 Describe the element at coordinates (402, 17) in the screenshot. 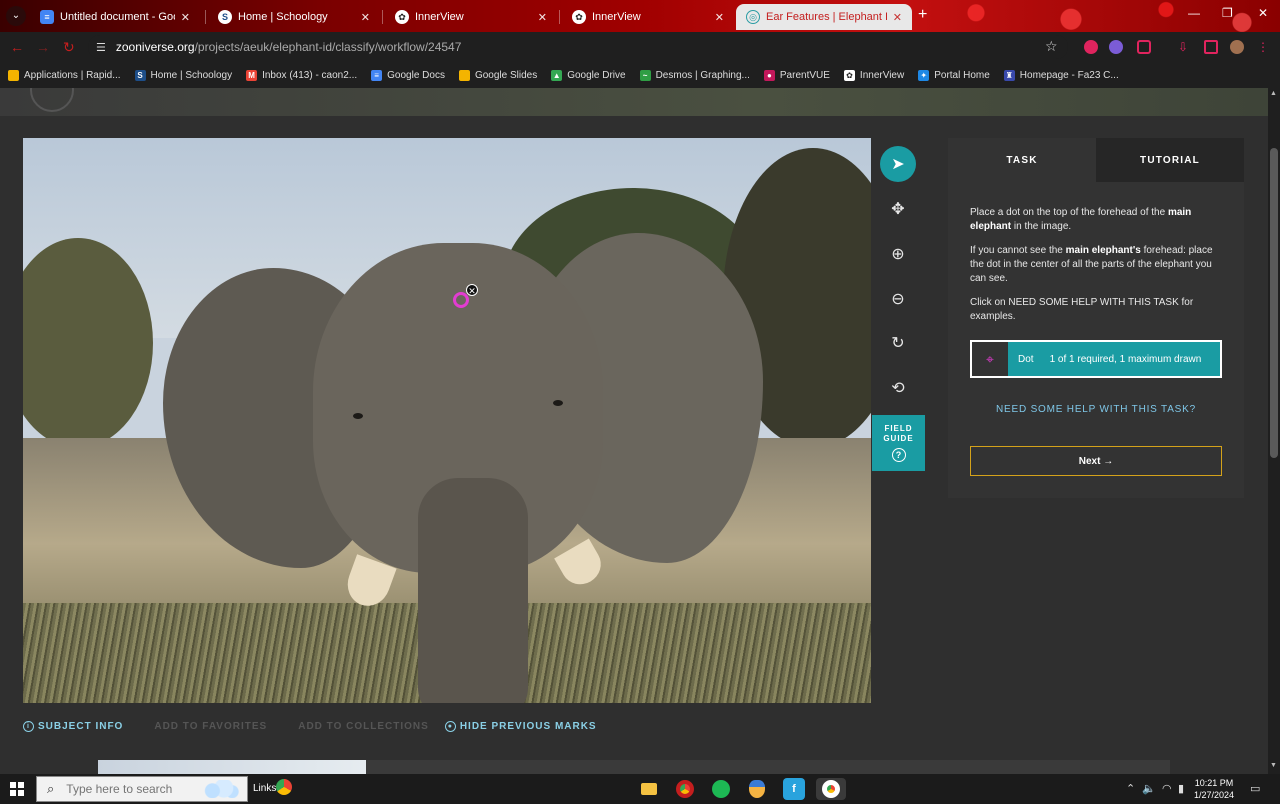

I see `innerview-icon: ✿` at that location.